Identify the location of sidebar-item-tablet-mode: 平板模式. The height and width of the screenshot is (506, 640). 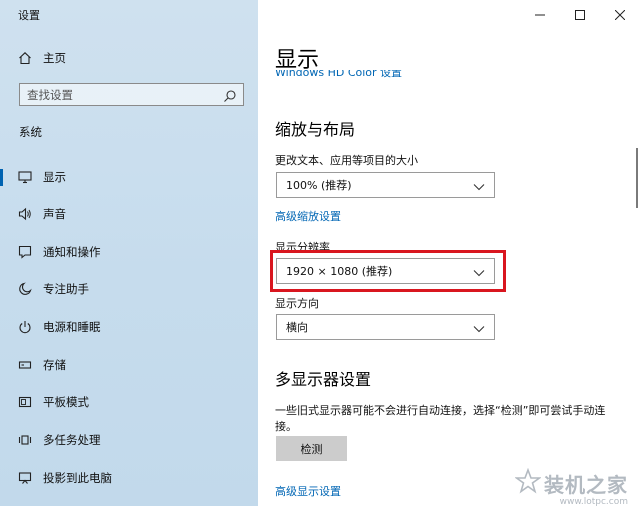
(129, 402).